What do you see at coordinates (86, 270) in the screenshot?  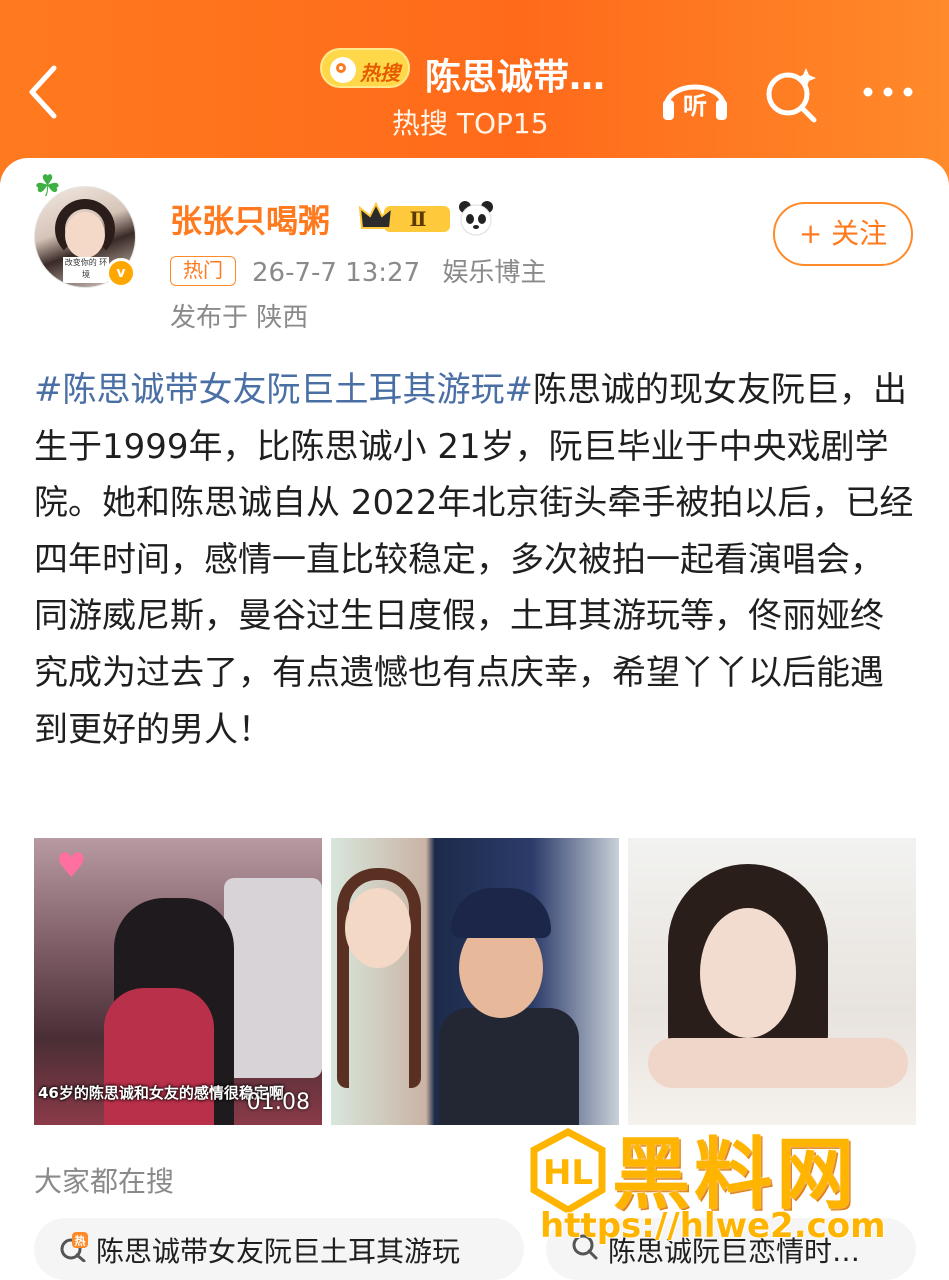 I see `avatar-sign: 改变你的 环境` at bounding box center [86, 270].